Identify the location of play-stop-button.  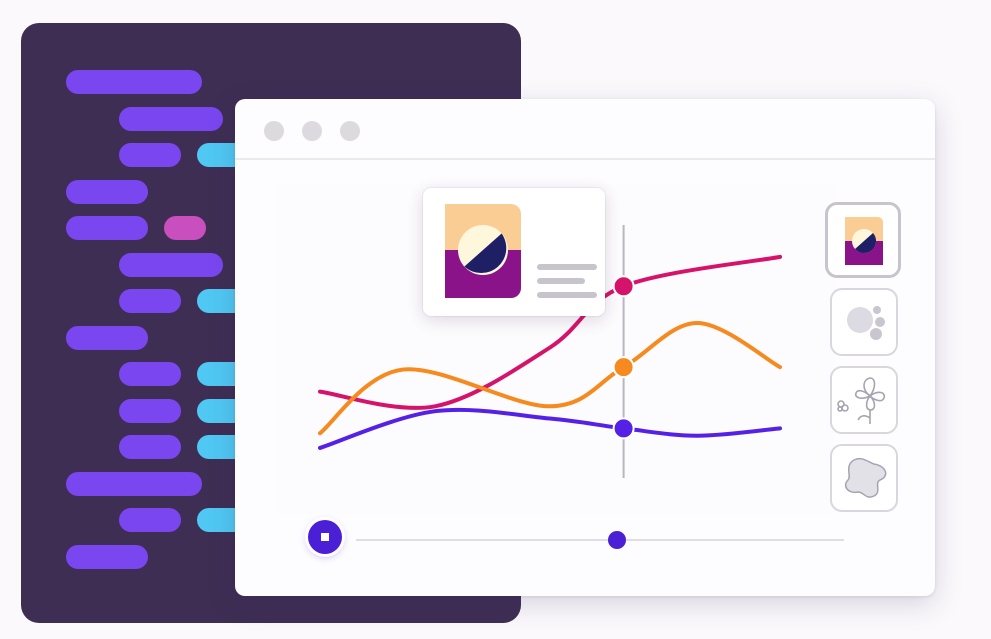
(325, 537).